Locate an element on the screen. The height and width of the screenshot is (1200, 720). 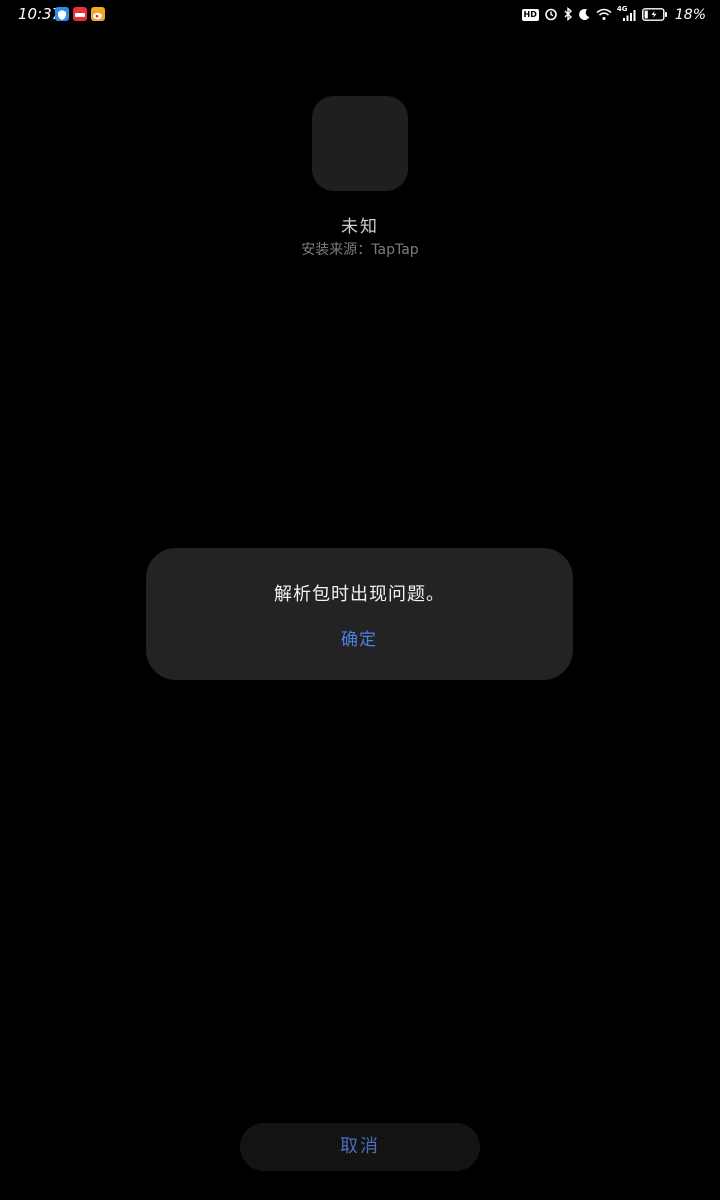
hd-icon: HD is located at coordinates (530, 15).